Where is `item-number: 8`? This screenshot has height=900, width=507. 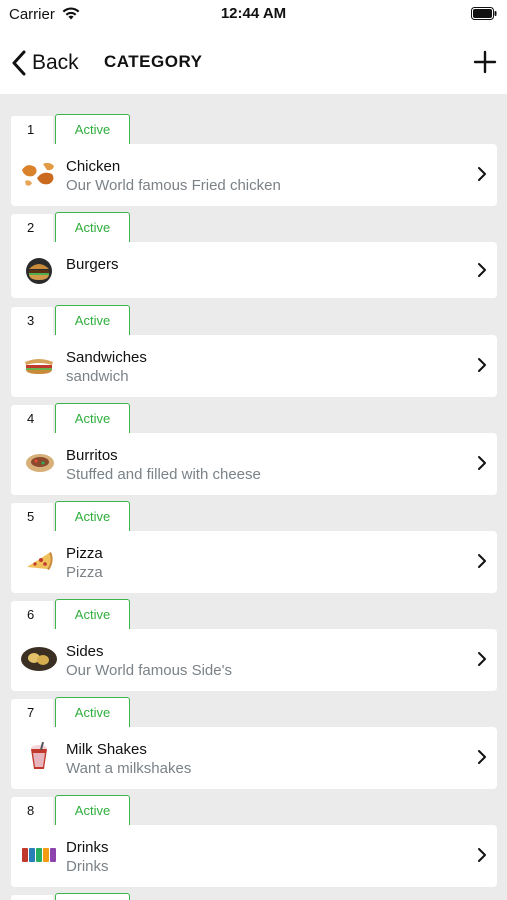
item-number: 8 is located at coordinates (32, 811).